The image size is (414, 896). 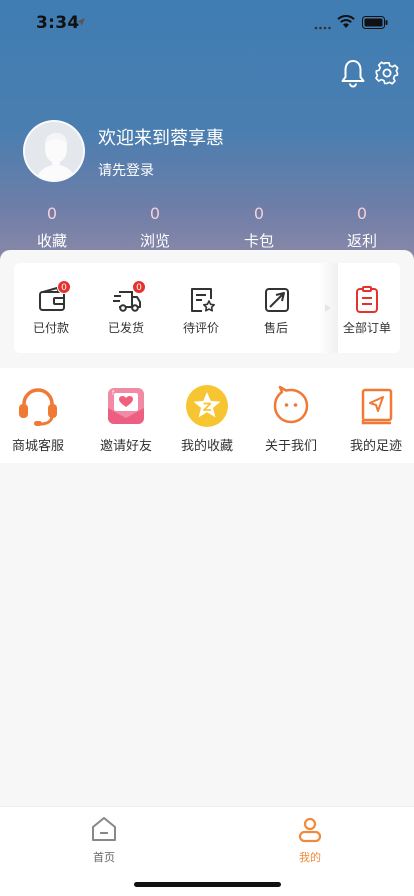 I want to click on order-after-sale: 售后, so click(x=276, y=308).